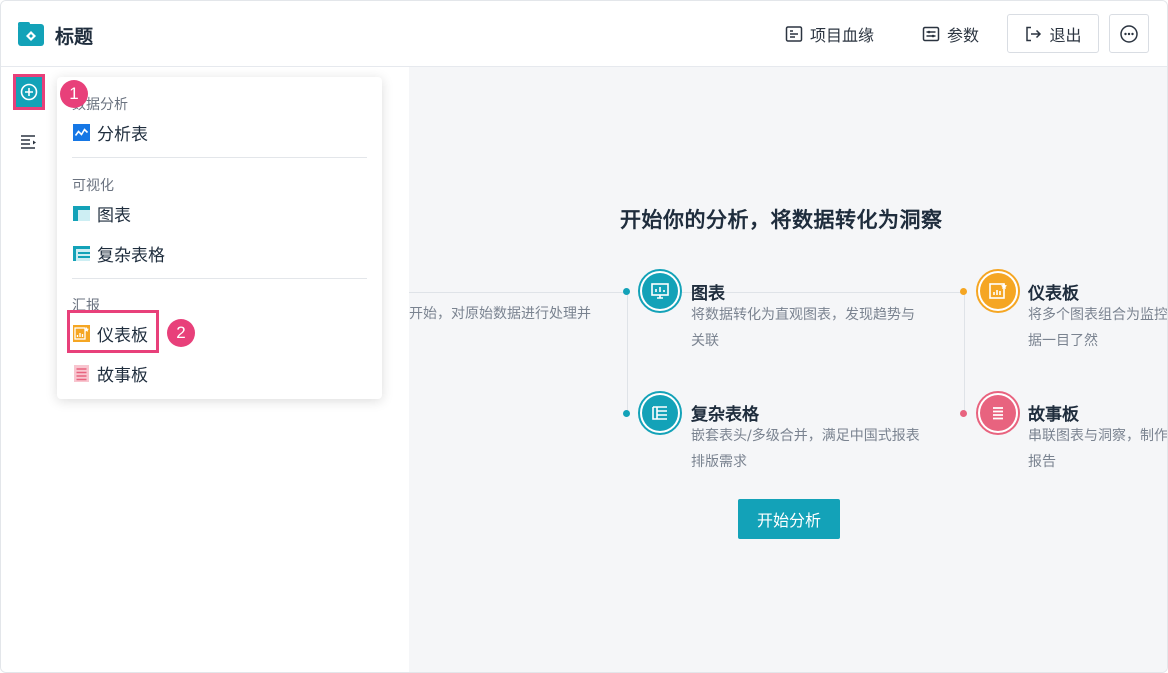 The width and height of the screenshot is (1168, 673). Describe the element at coordinates (122, 375) in the screenshot. I see `menu-item-label: 故事板` at that location.